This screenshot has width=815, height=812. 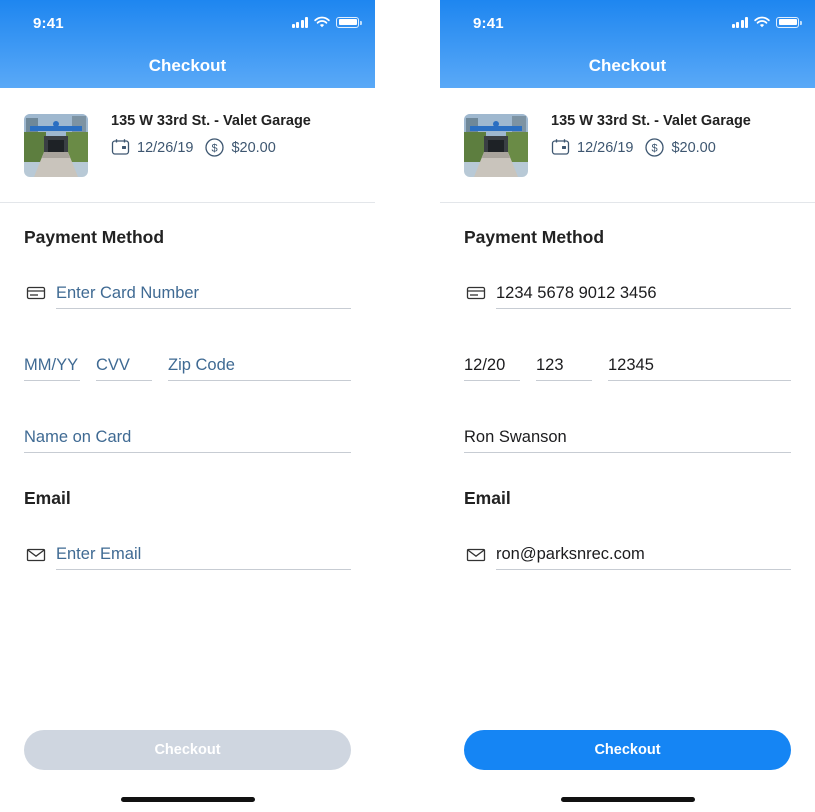 I want to click on name-on-card-field: Ron Swanson, so click(x=627, y=437).